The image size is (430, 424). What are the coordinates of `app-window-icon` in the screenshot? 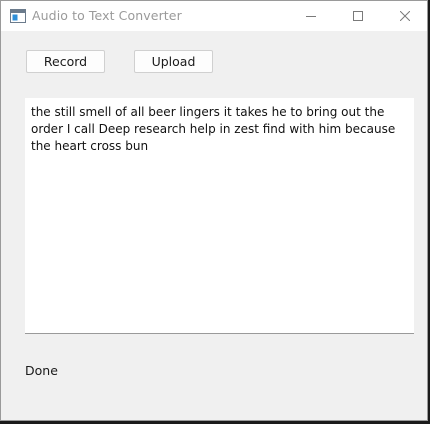 It's located at (18, 15).